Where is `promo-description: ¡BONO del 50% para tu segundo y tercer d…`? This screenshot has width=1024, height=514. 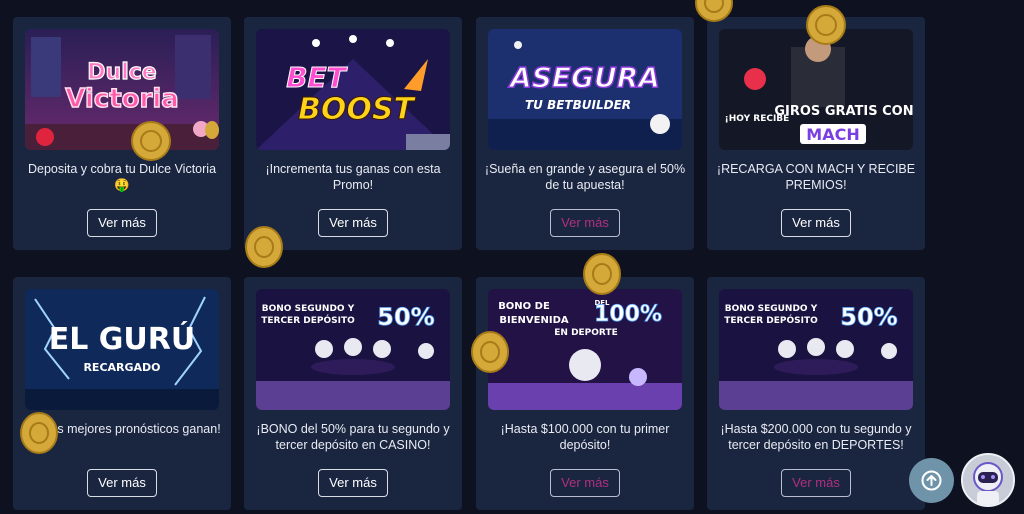
promo-description: ¡BONO del 50% para tu segundo y tercer d… is located at coordinates (353, 437).